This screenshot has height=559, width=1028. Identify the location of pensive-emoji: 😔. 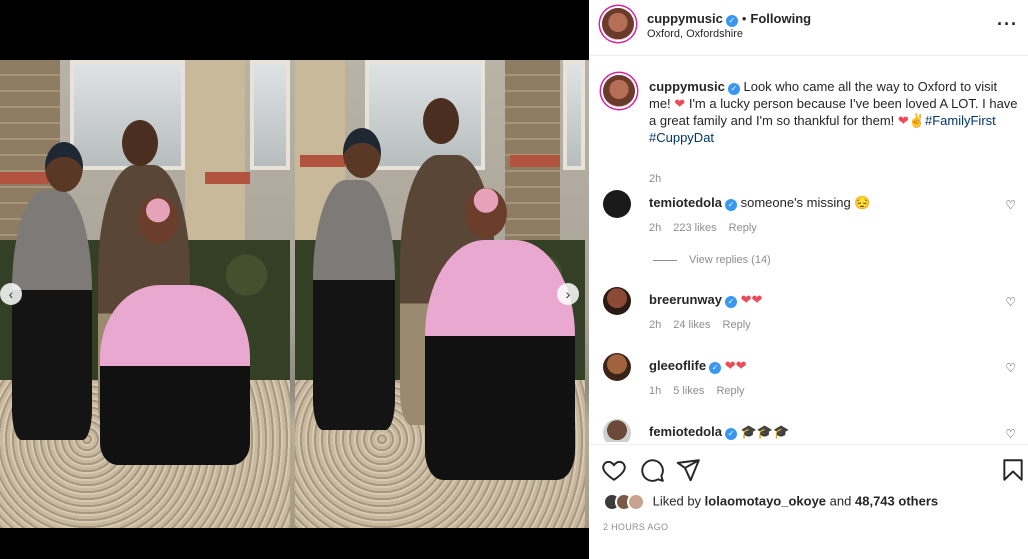
(862, 202).